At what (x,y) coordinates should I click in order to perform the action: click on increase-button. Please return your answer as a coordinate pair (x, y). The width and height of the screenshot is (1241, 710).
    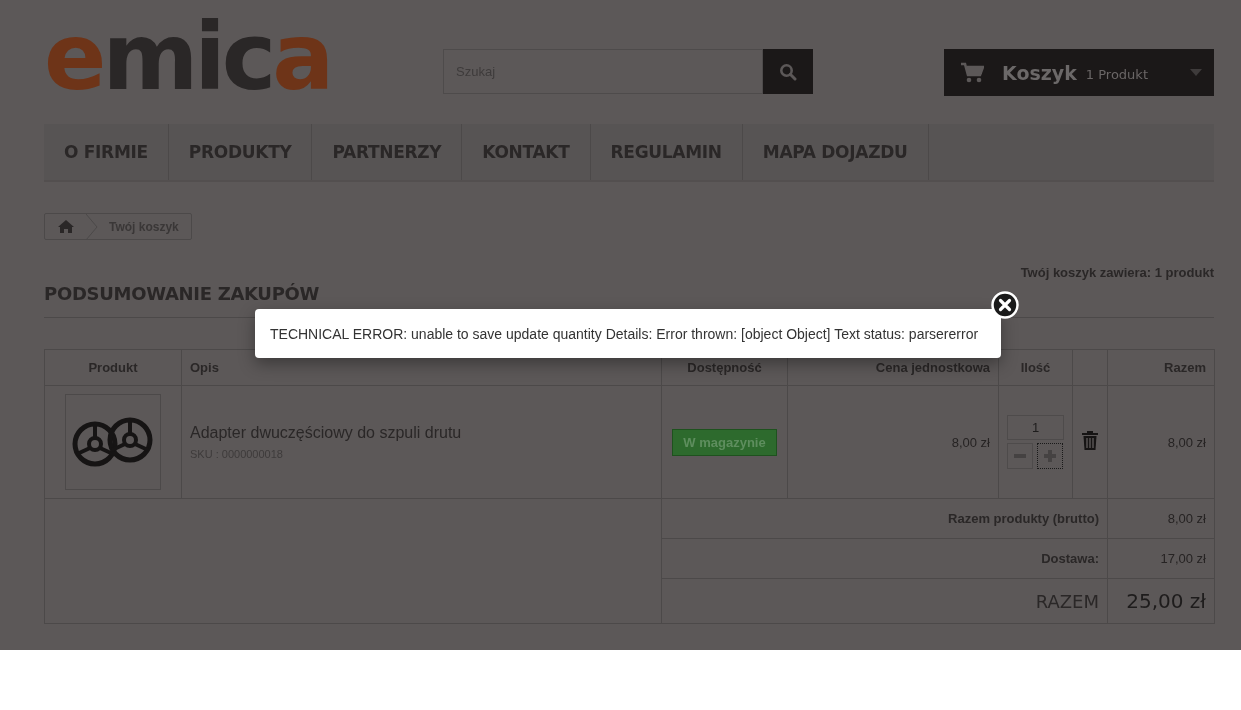
    Looking at the image, I should click on (1050, 456).